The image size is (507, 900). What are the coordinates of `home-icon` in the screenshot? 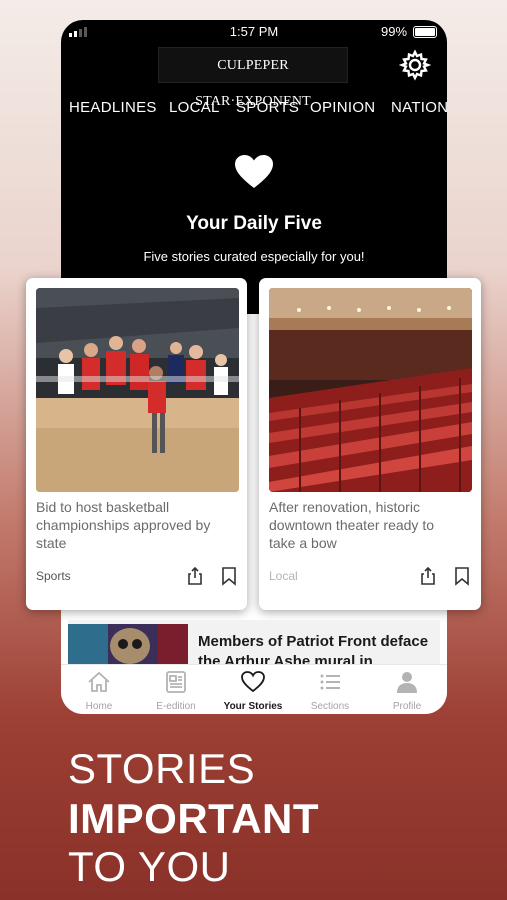 It's located at (99, 682).